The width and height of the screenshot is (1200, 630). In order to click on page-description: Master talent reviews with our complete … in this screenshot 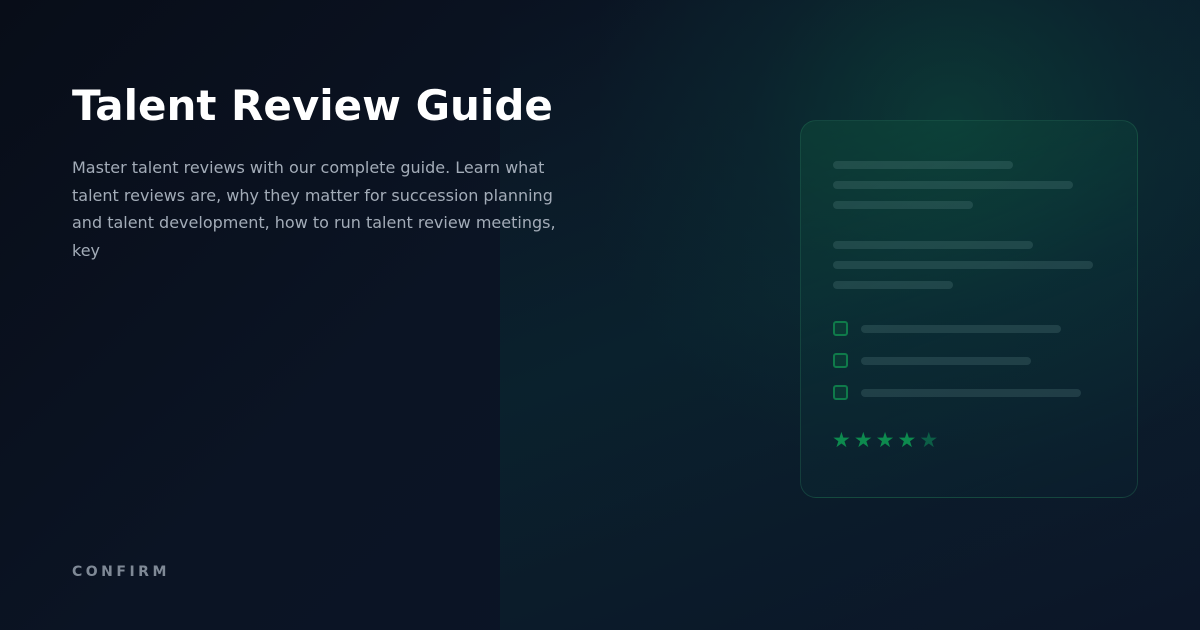, I will do `click(314, 209)`.